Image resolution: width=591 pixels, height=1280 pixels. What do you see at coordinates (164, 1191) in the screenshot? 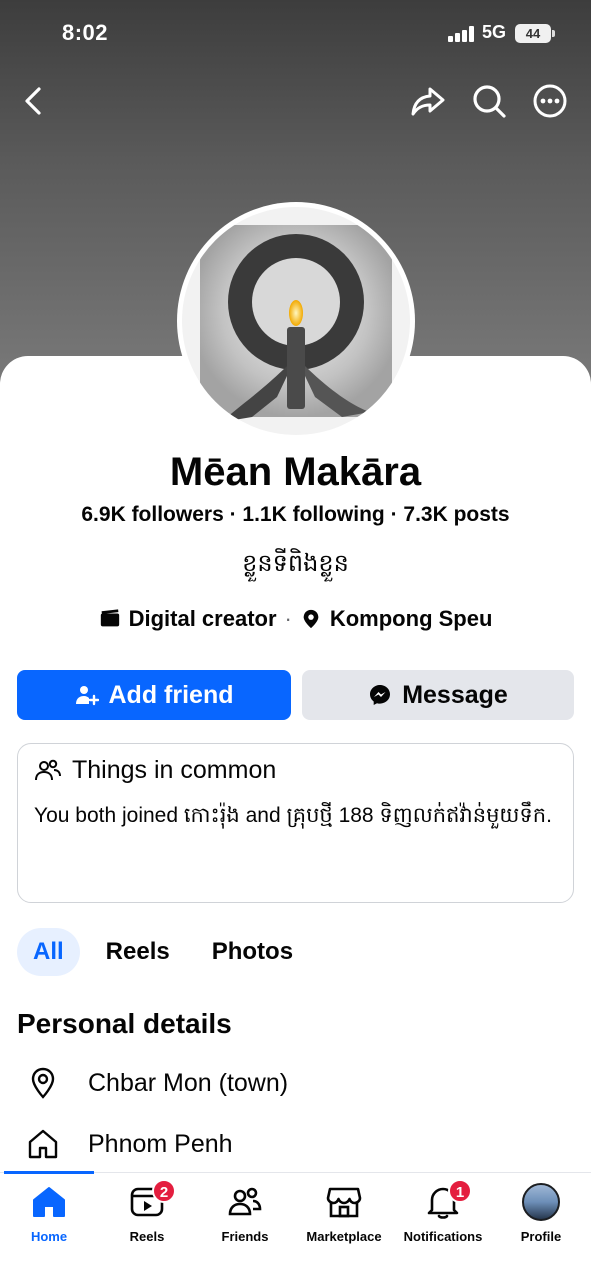
I see `reels-badge: 2` at bounding box center [164, 1191].